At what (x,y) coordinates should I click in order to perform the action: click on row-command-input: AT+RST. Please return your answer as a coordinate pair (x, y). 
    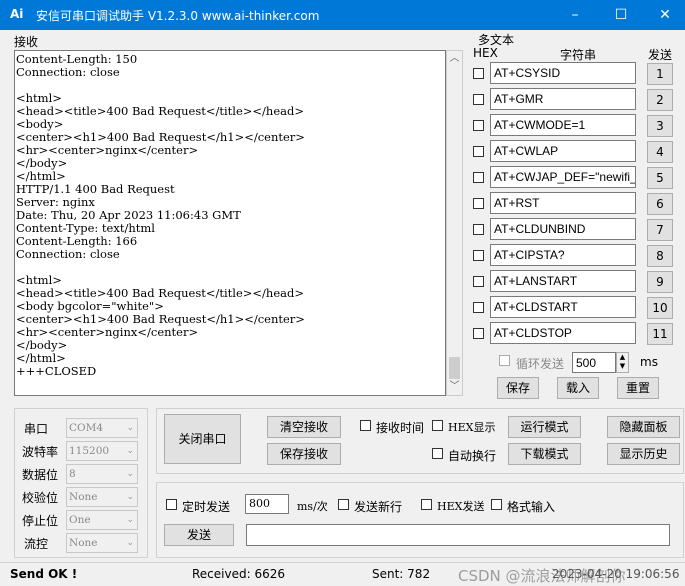
    Looking at the image, I should click on (563, 203).